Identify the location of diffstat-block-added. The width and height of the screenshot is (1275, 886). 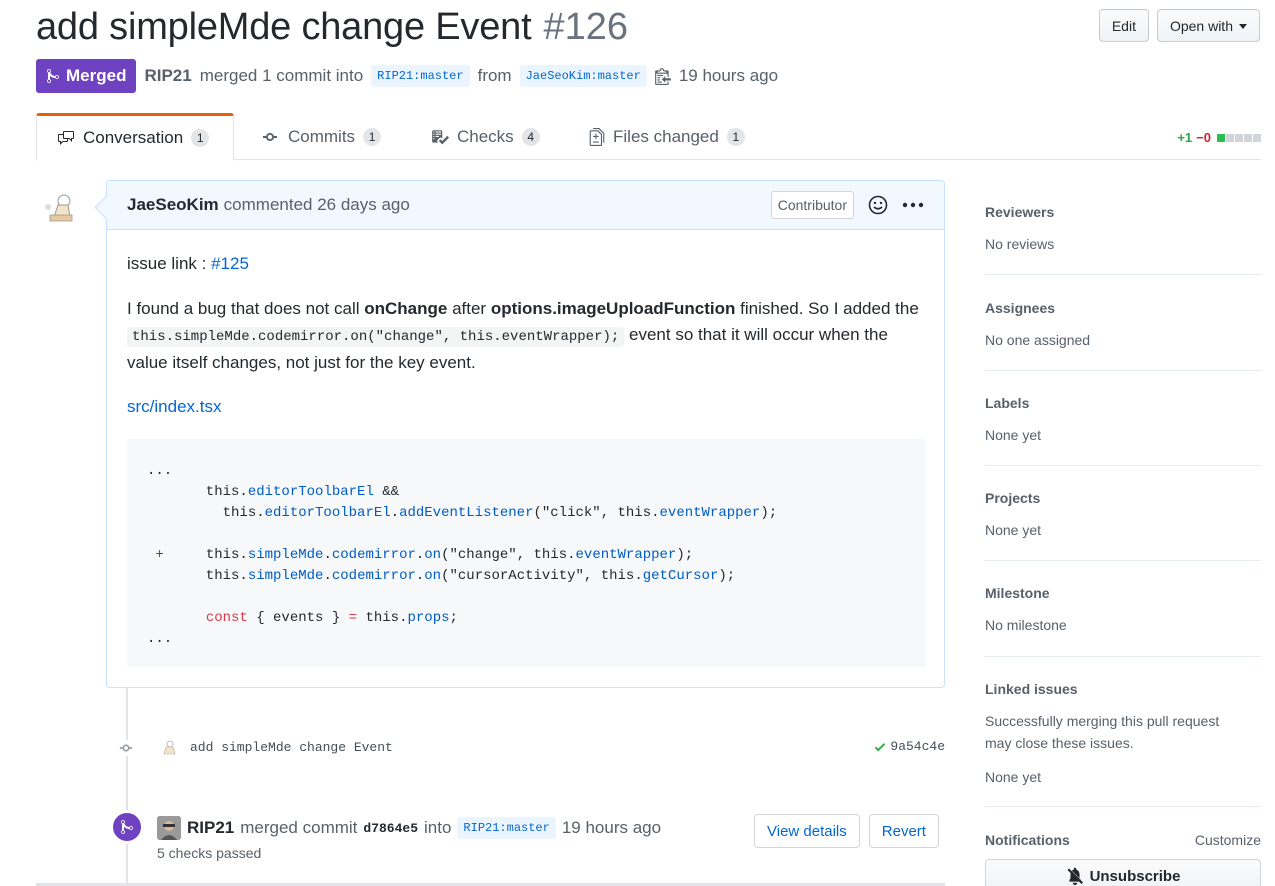
(1221, 137).